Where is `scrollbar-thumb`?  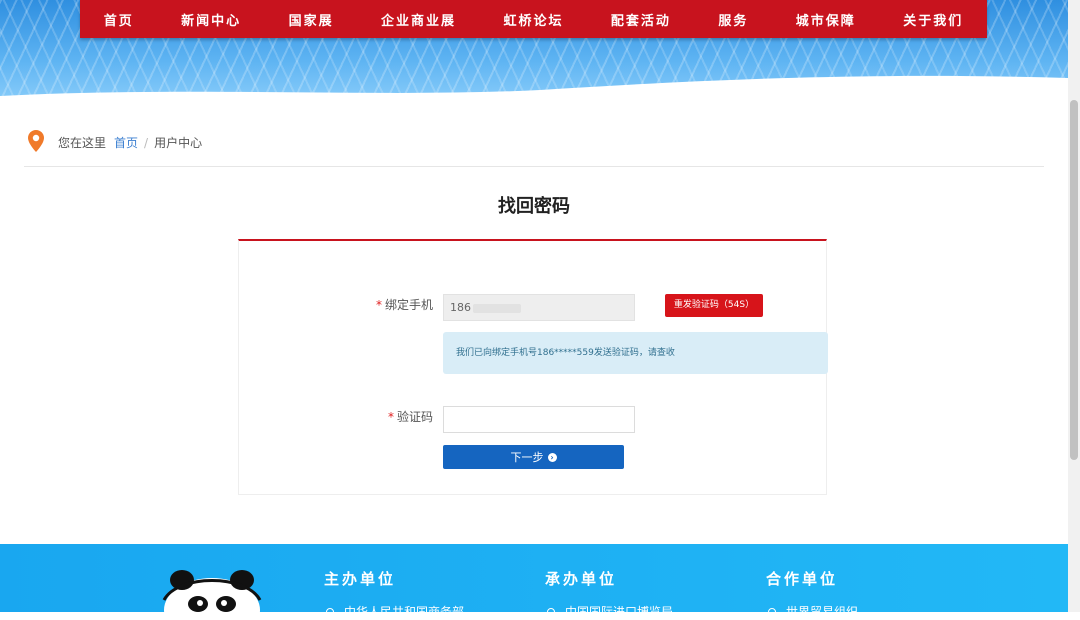
scrollbar-thumb is located at coordinates (1074, 280).